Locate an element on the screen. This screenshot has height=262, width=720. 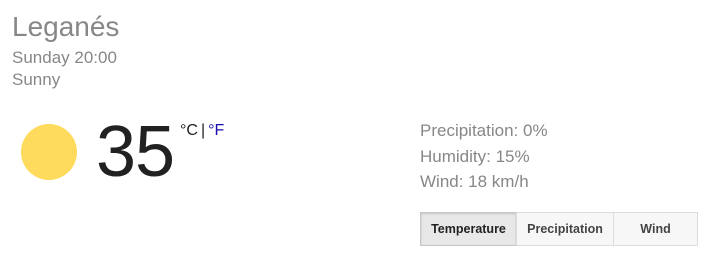
tab-temperature: Temperature is located at coordinates (468, 229).